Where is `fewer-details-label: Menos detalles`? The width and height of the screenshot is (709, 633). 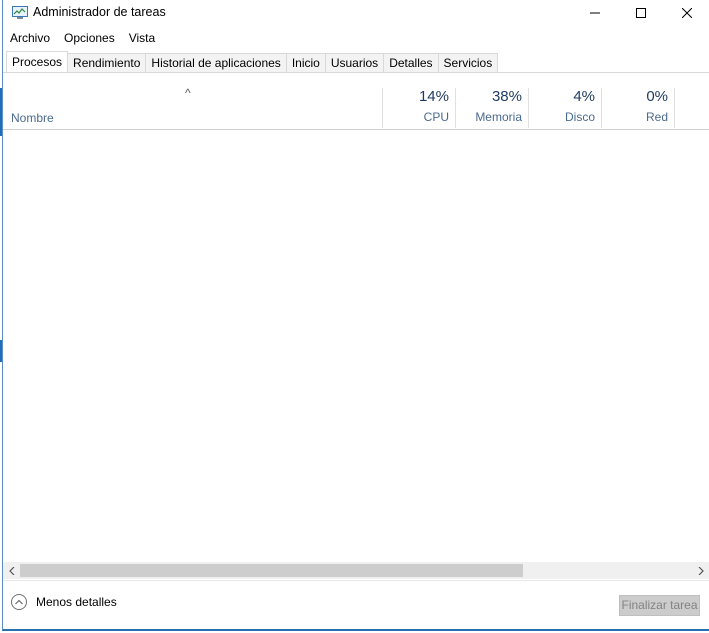 fewer-details-label: Menos detalles is located at coordinates (76, 602).